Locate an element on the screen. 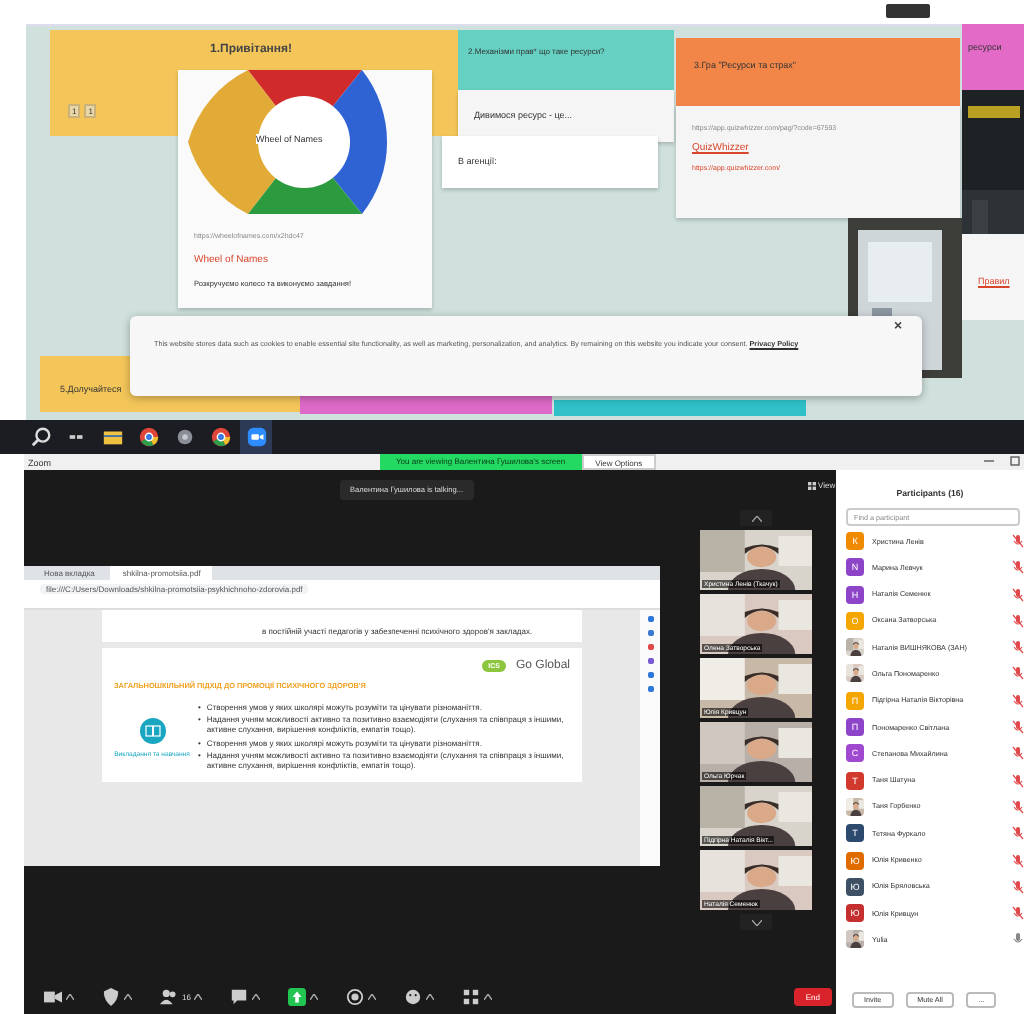 The image size is (1024, 1014). app-icon is located at coordinates (184, 437).